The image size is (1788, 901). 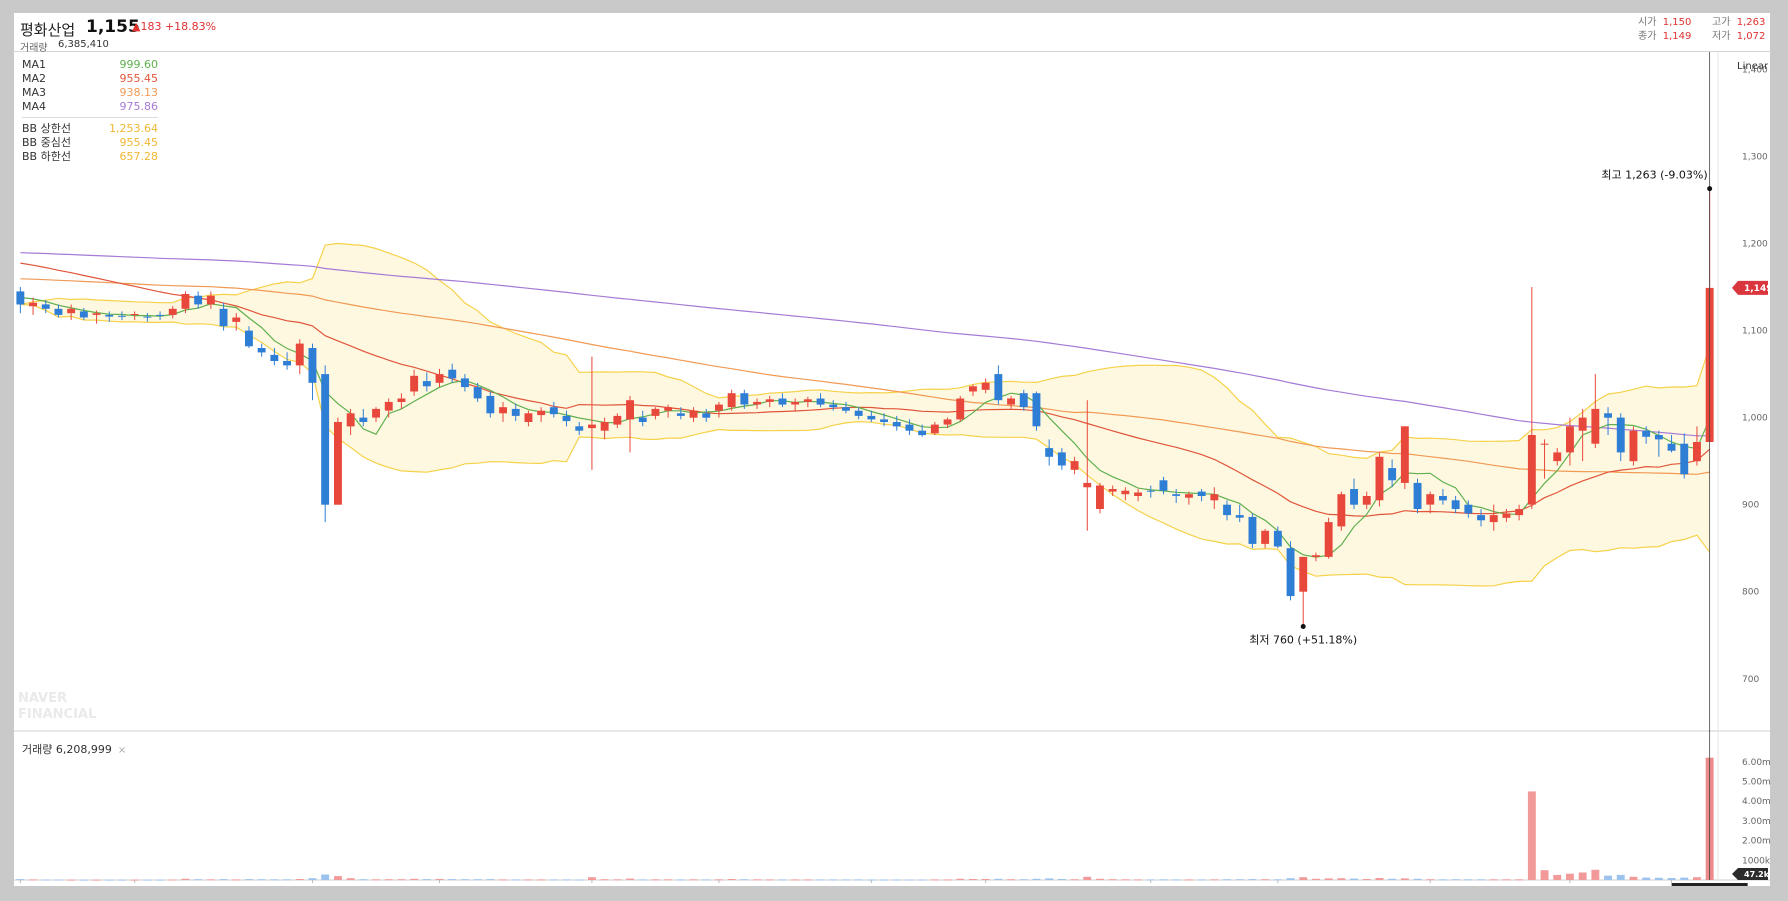 What do you see at coordinates (1750, 593) in the screenshot?
I see `price-tick-label: 800` at bounding box center [1750, 593].